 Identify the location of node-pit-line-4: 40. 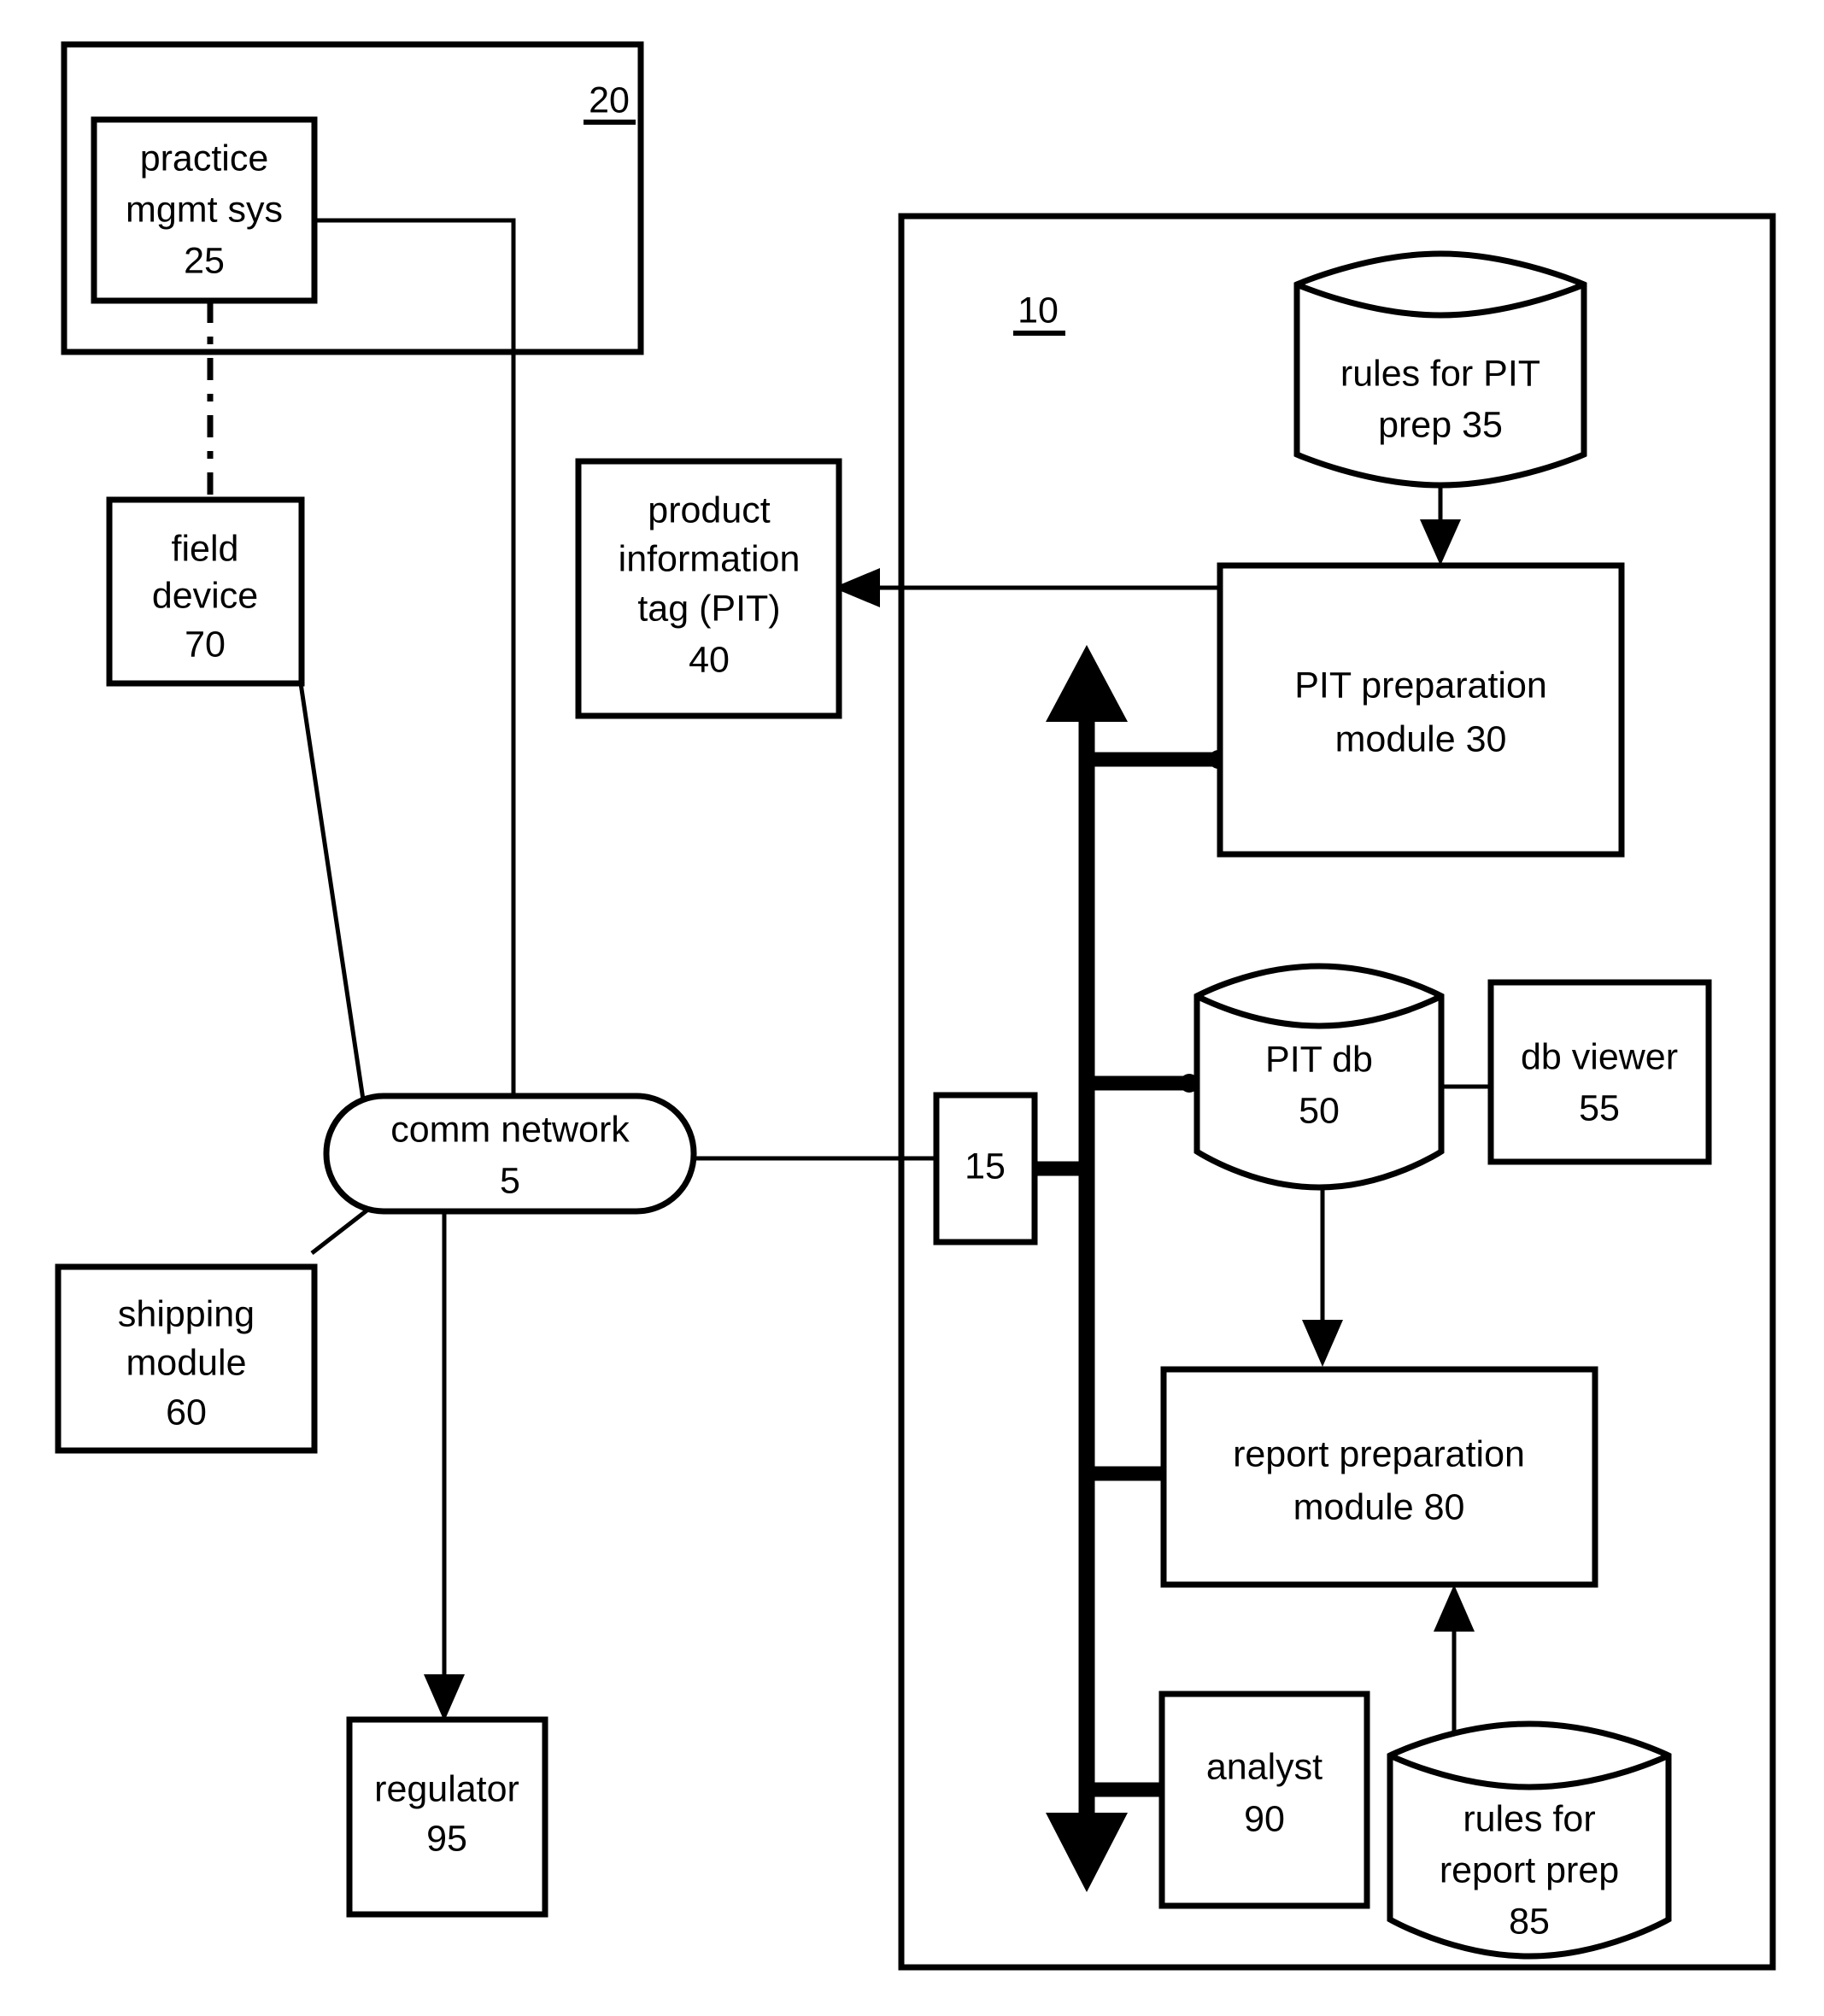
(709, 659).